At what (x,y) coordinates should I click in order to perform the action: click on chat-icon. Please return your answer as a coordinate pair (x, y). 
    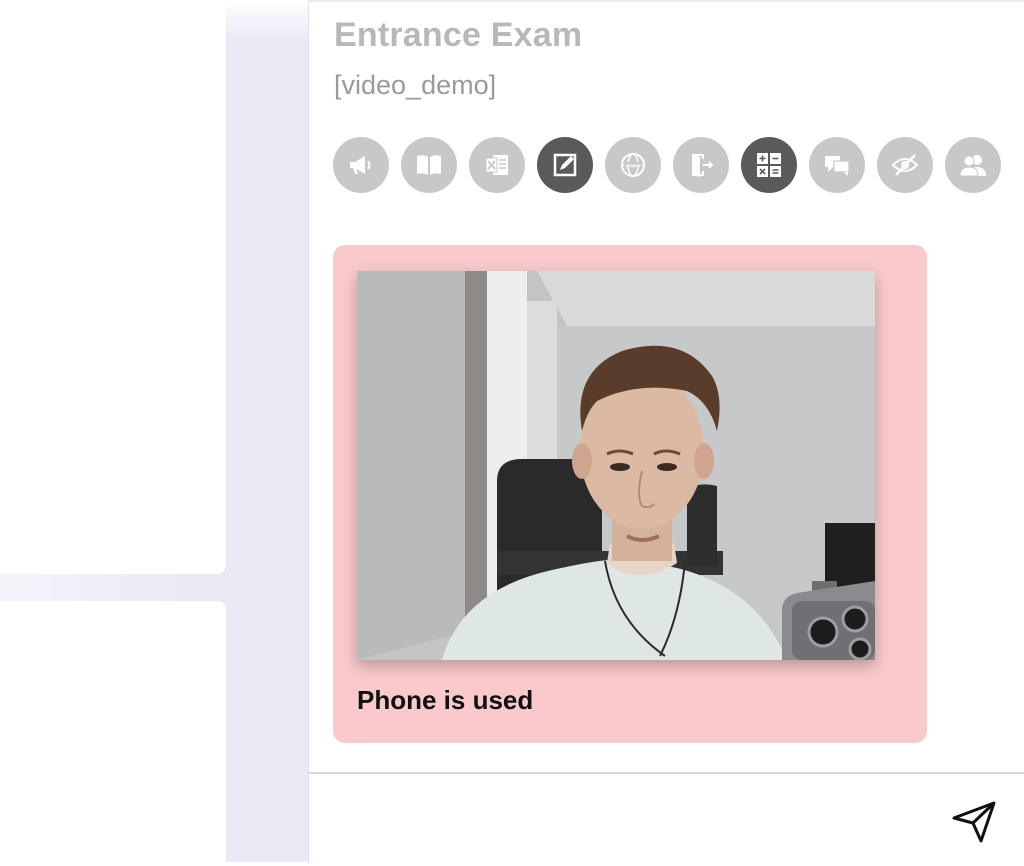
    Looking at the image, I should click on (837, 166).